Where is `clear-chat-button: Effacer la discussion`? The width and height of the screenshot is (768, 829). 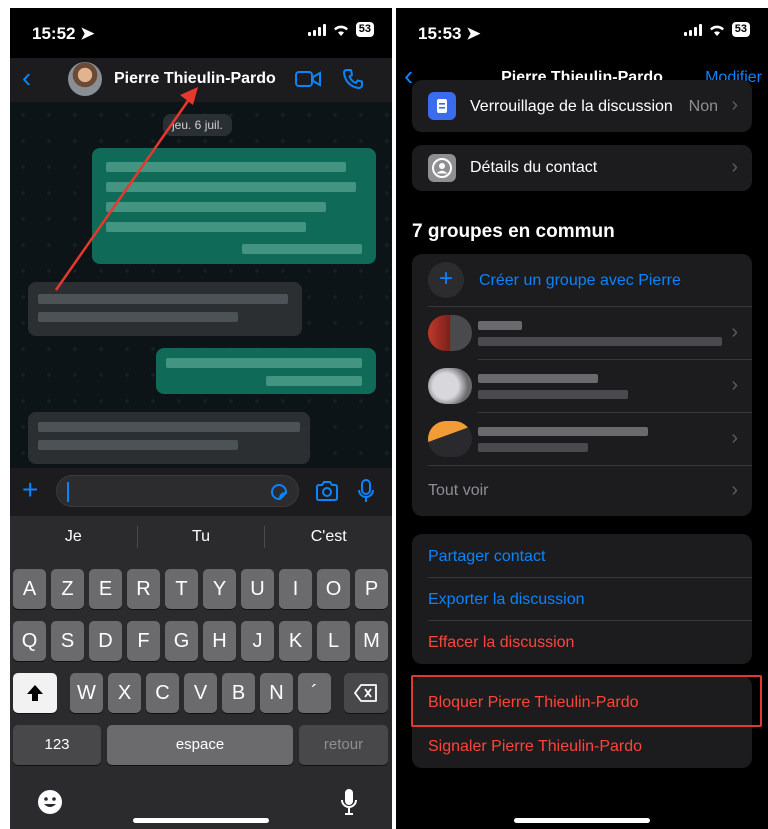 clear-chat-button: Effacer la discussion is located at coordinates (501, 643).